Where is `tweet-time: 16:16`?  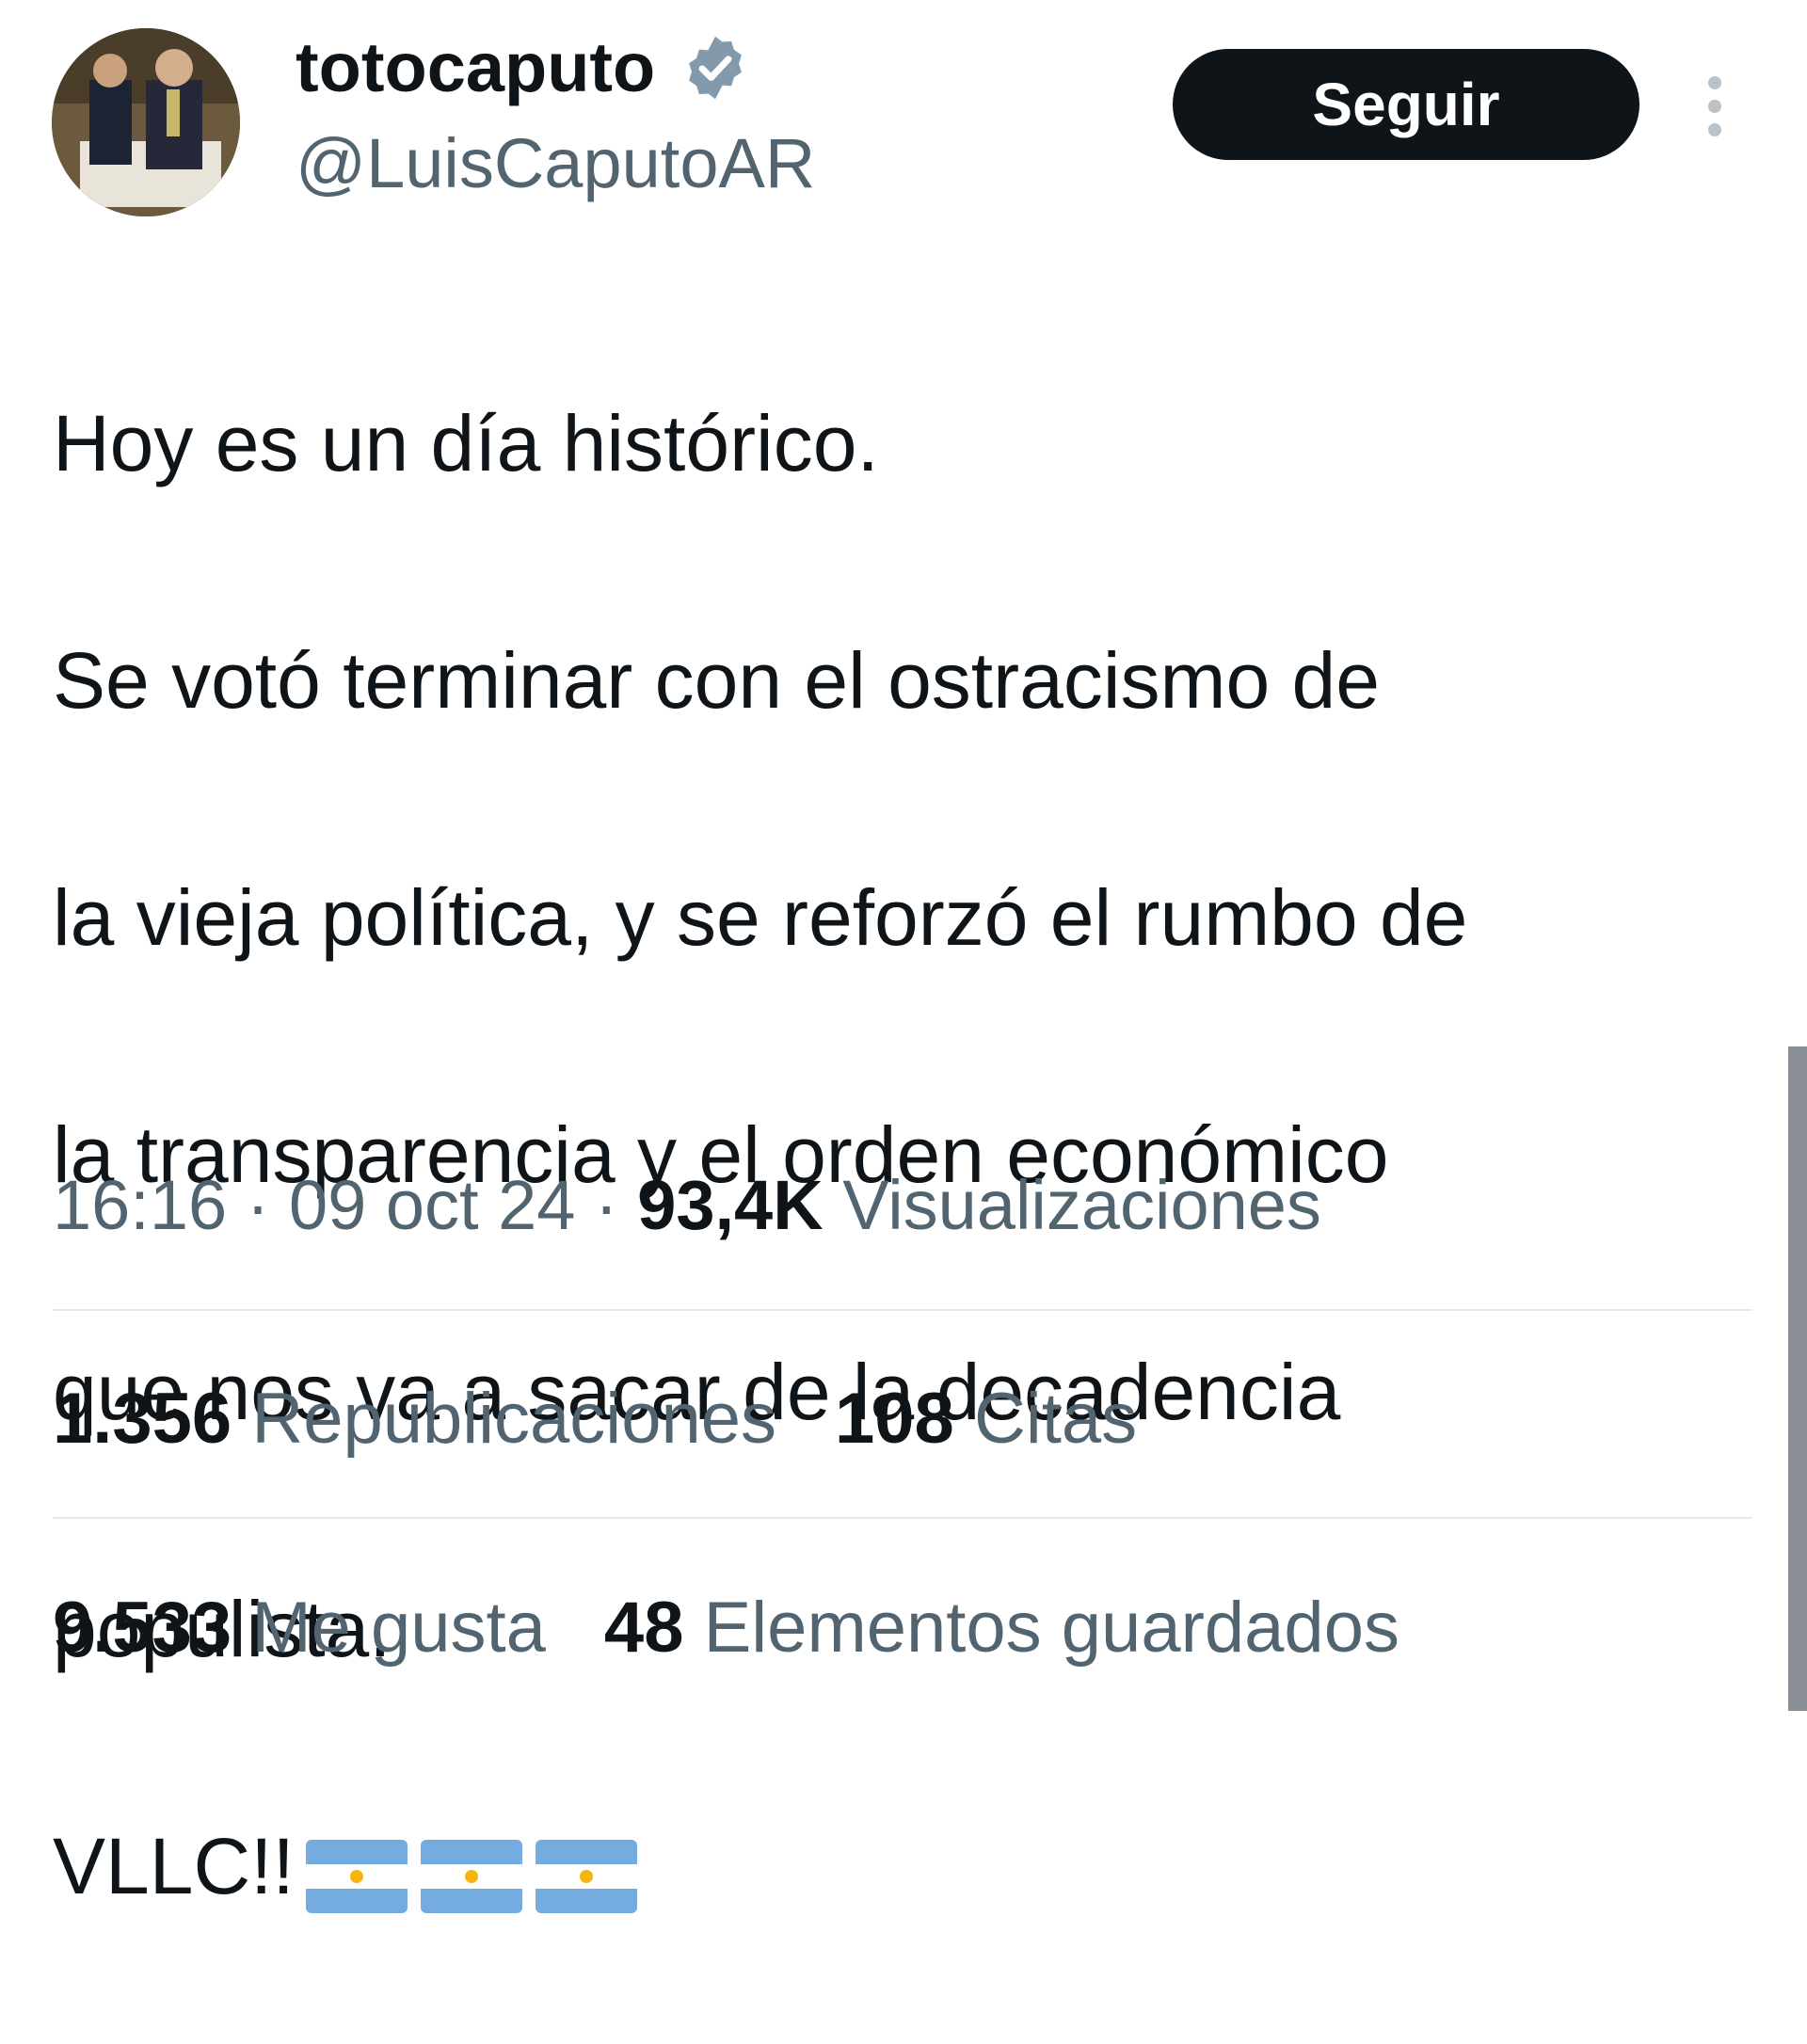
tweet-time: 16:16 is located at coordinates (140, 1205).